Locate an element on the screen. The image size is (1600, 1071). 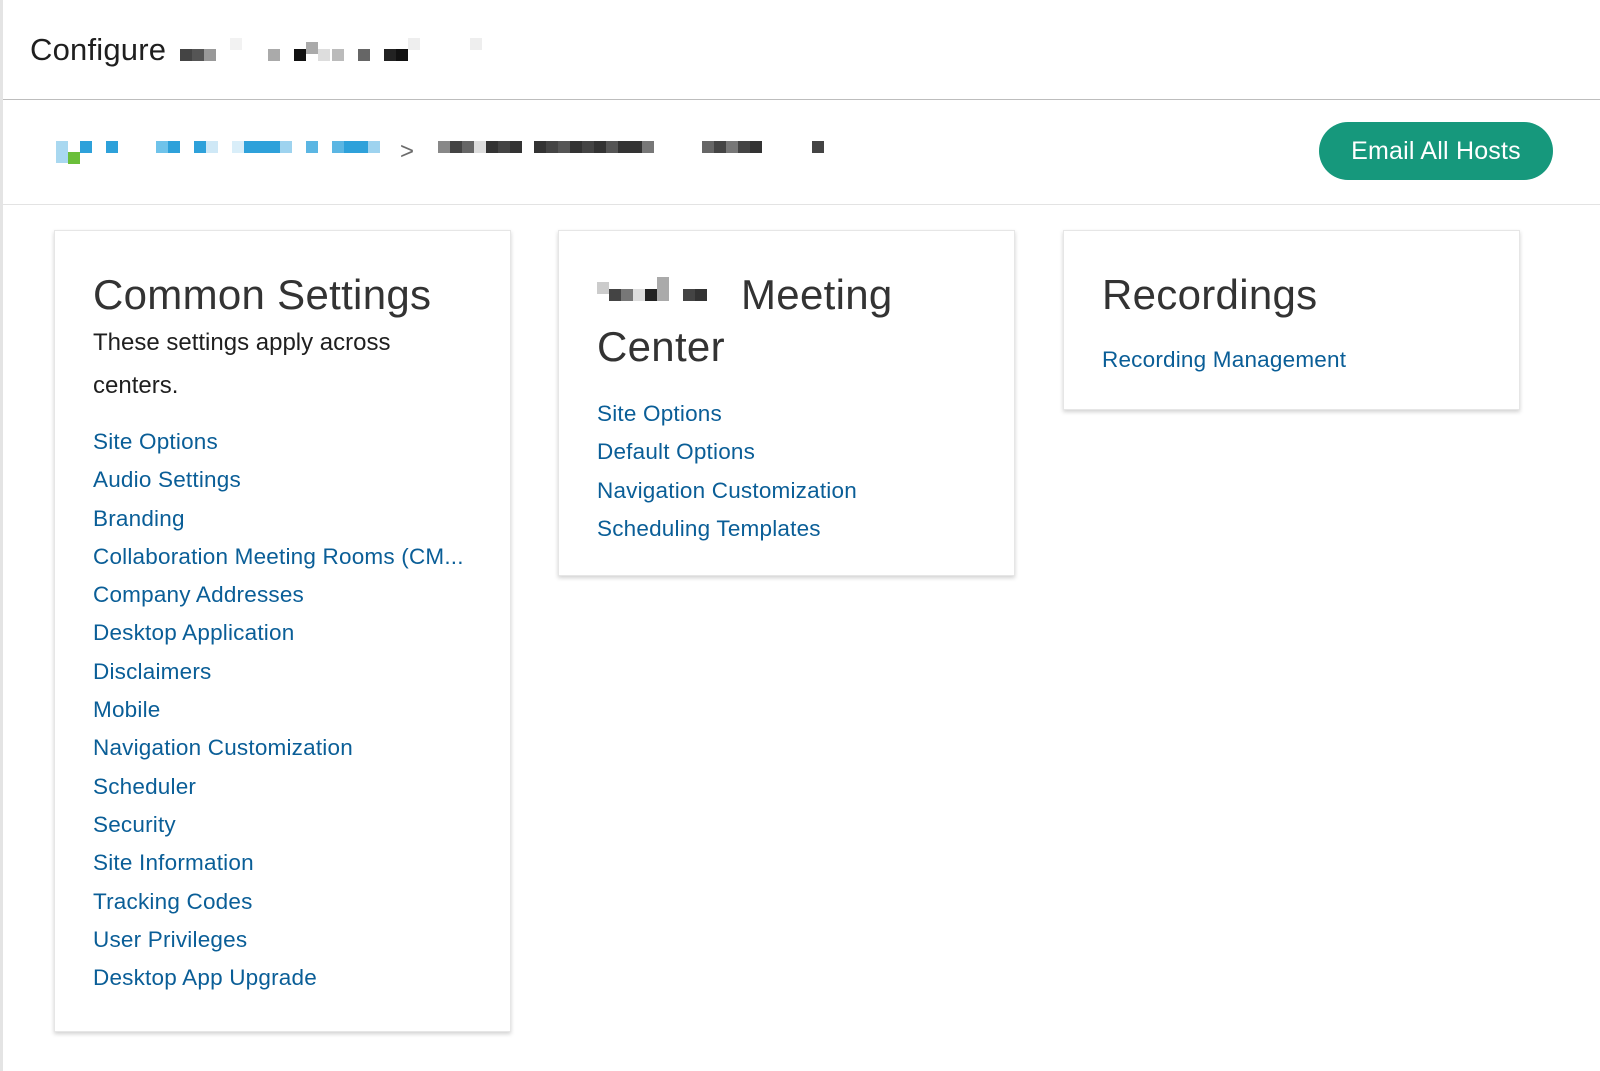
chevron-right-icon: > is located at coordinates (407, 151).